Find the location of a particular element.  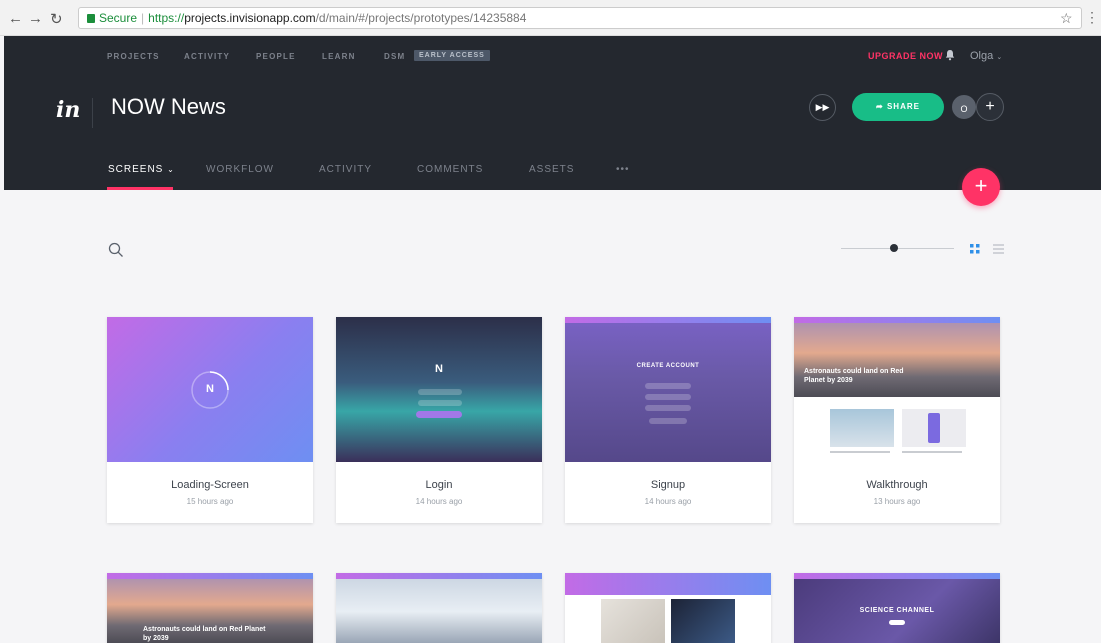

thumb-heading: SCIENCE CHANNEL is located at coordinates (897, 610).